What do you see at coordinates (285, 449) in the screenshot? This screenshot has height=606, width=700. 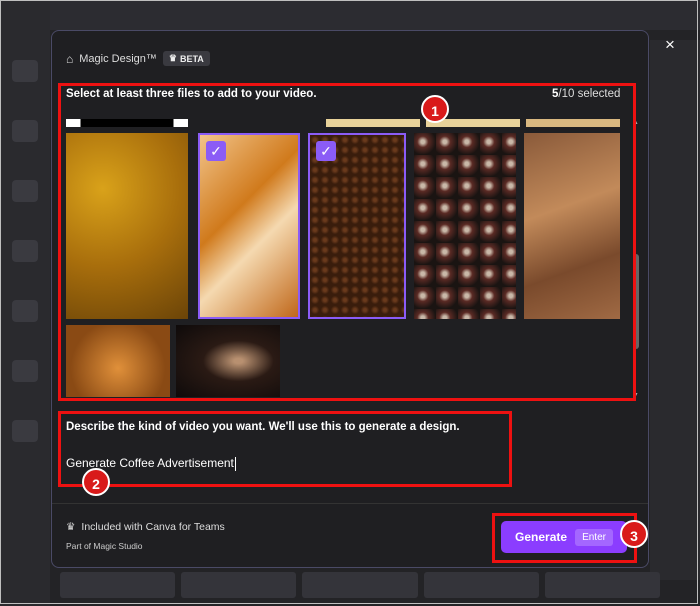 I see `annotation-box-prompt` at bounding box center [285, 449].